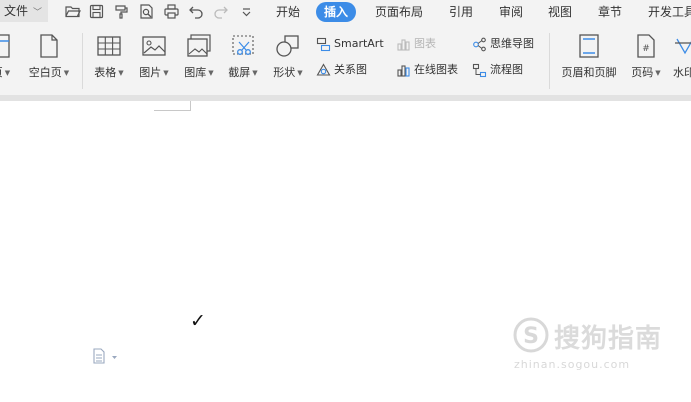 The width and height of the screenshot is (691, 402). I want to click on header-footer-label: 页眉和页脚, so click(589, 72).